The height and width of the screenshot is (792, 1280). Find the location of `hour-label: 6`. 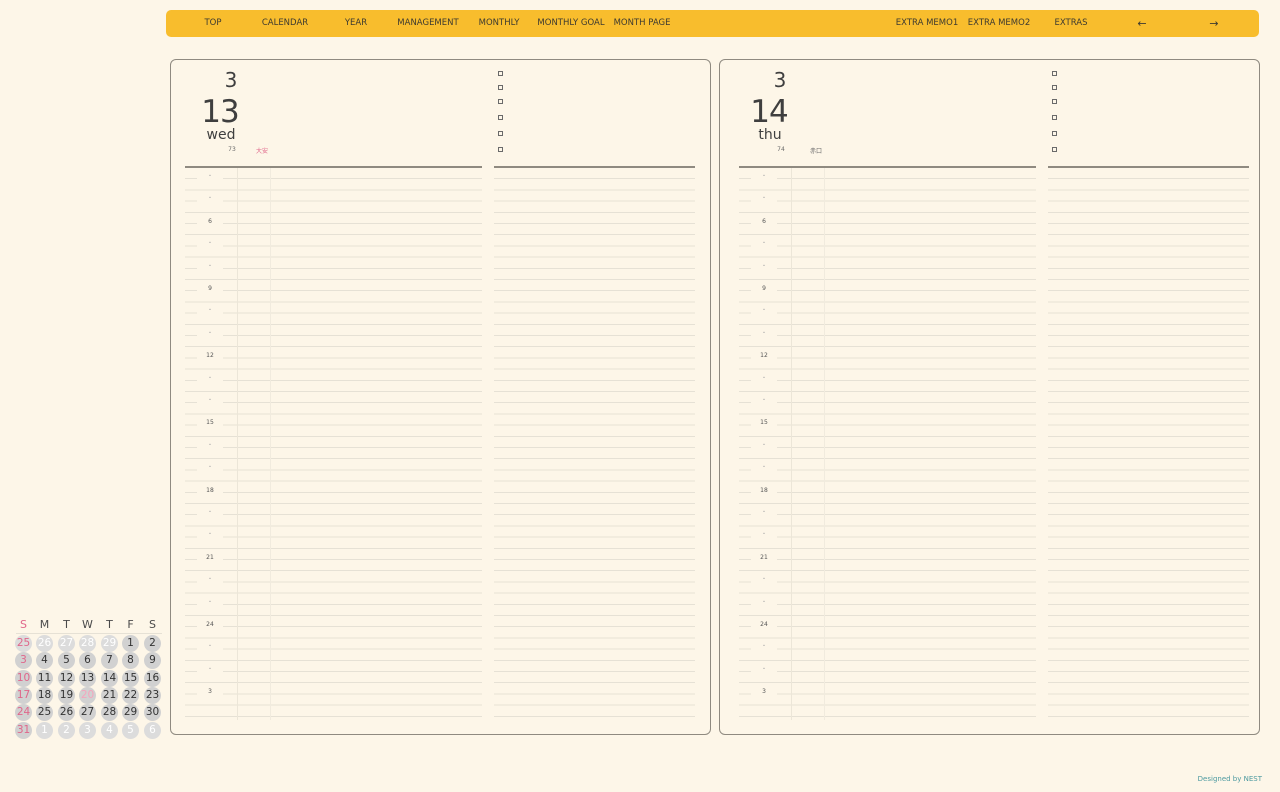

hour-label: 6 is located at coordinates (764, 221).